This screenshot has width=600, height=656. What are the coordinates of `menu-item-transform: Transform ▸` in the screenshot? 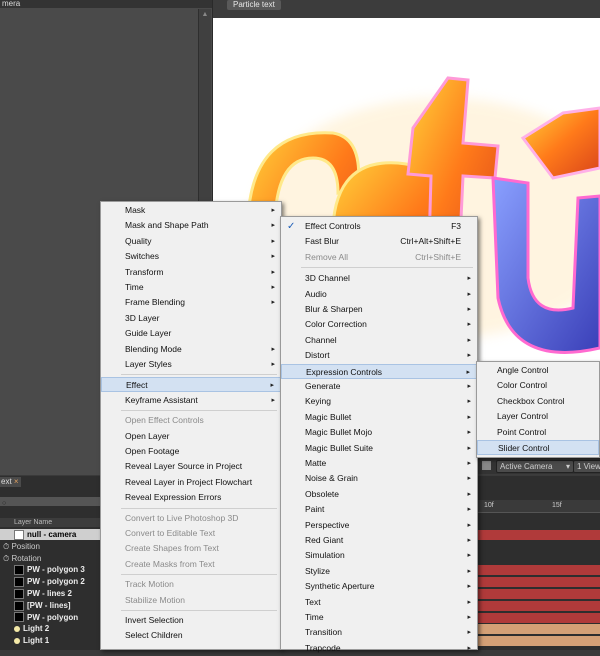 It's located at (191, 272).